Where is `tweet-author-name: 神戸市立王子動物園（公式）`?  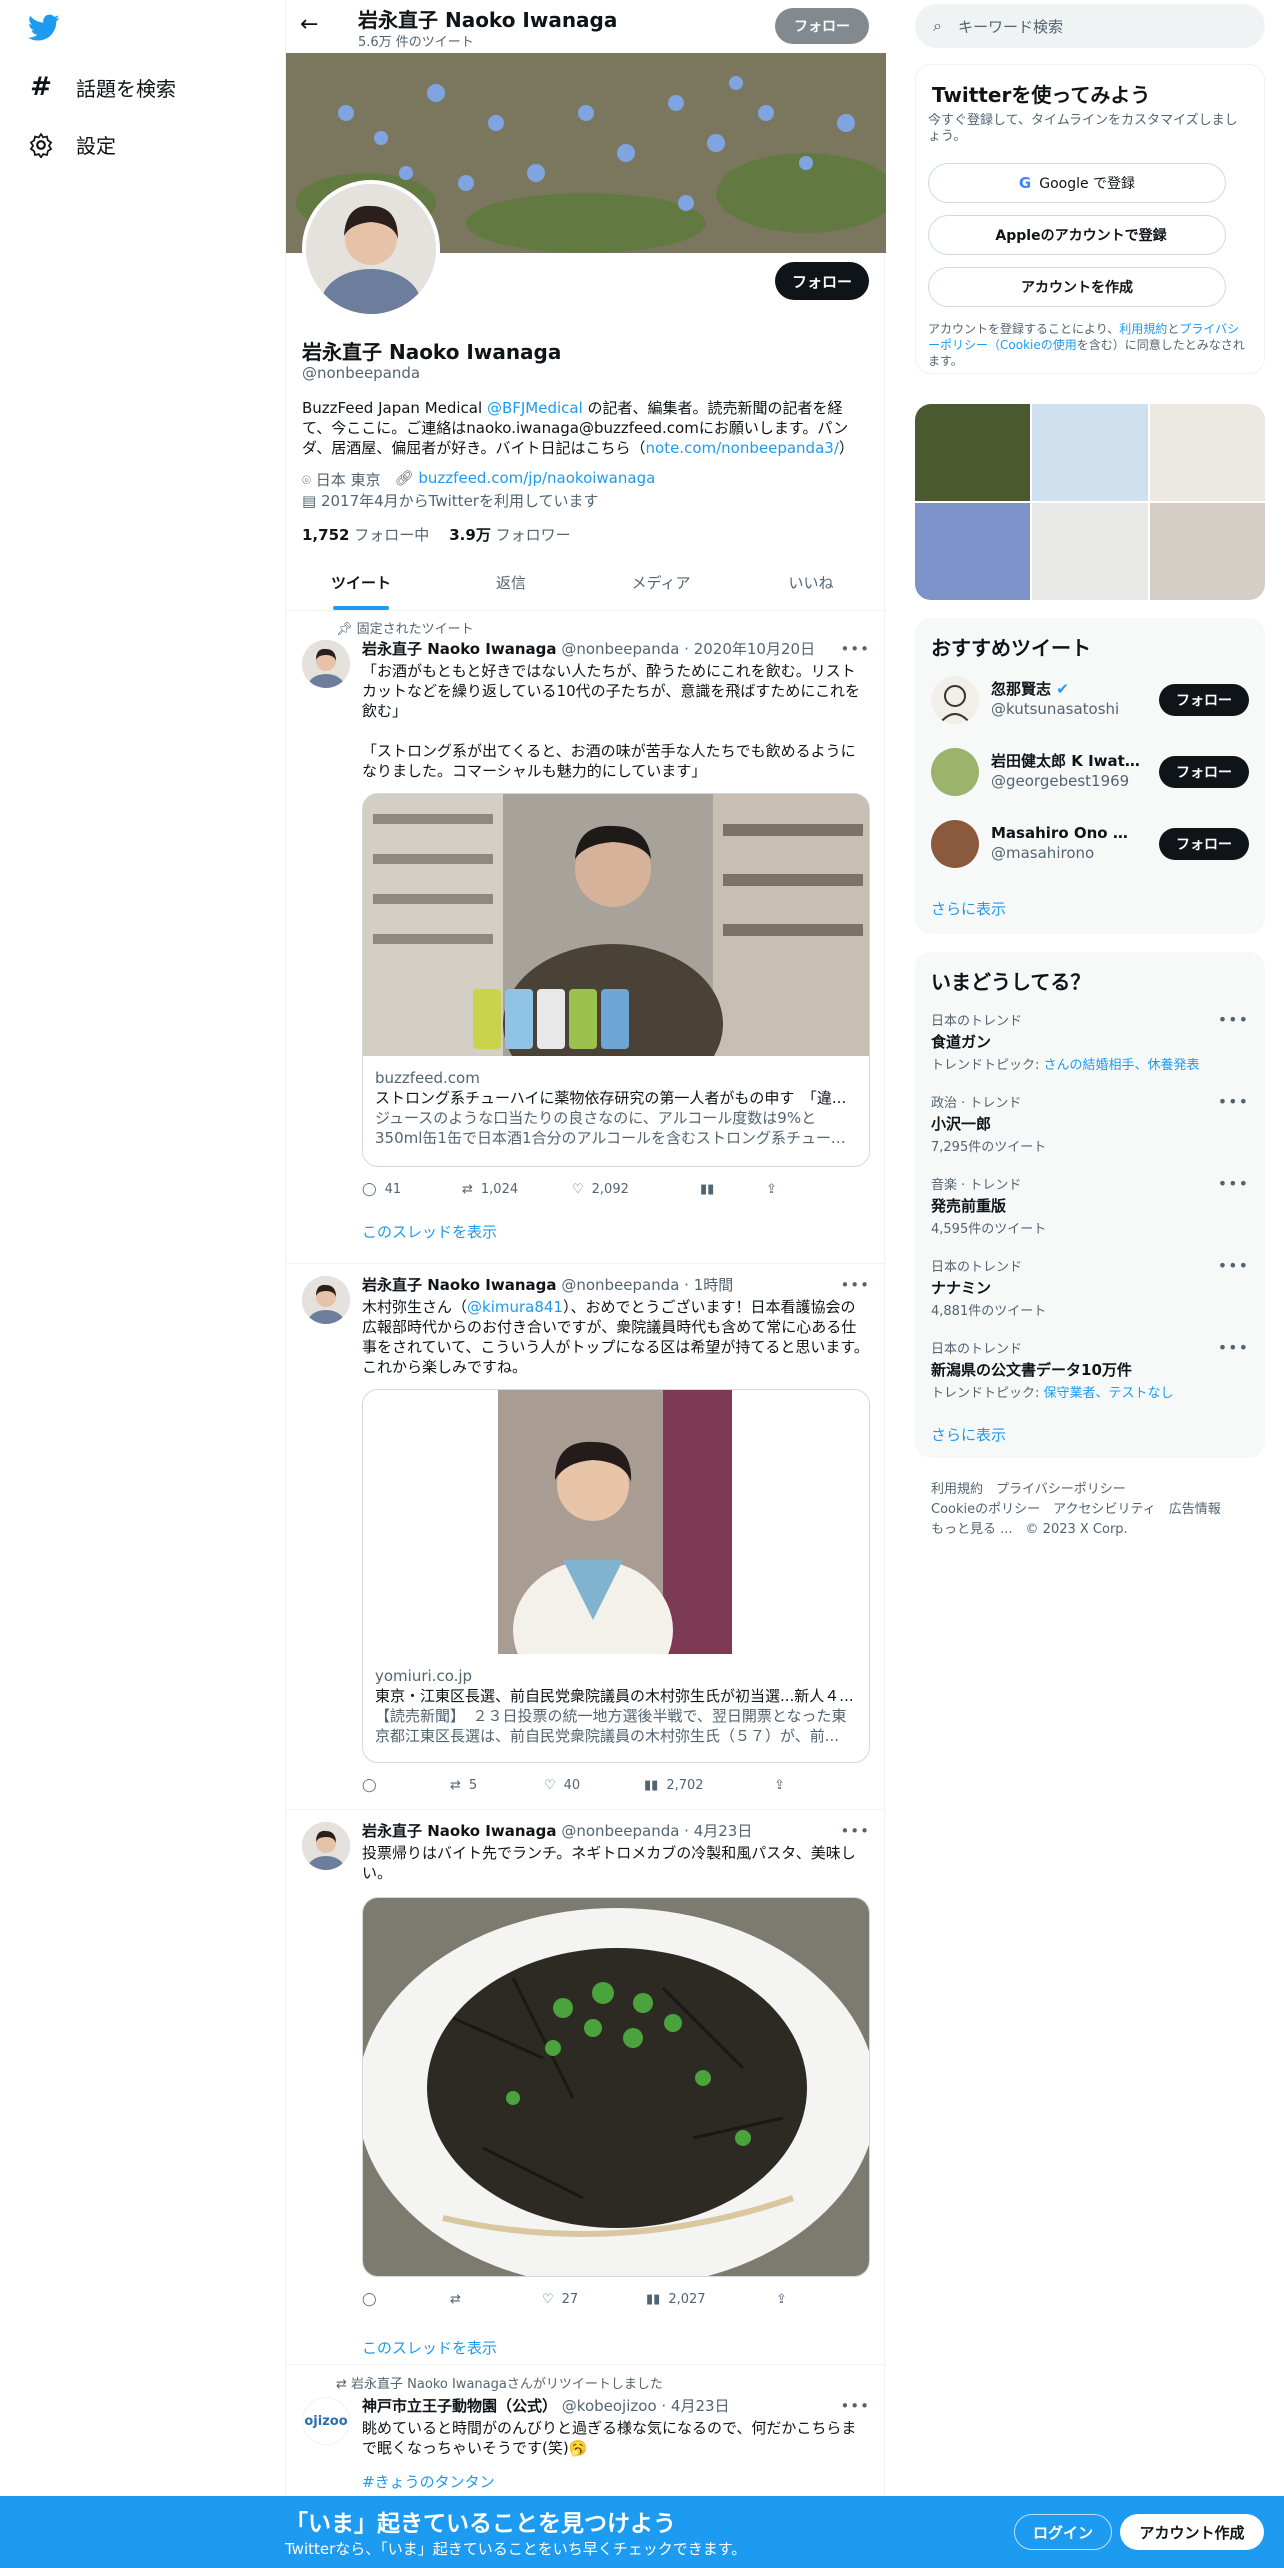 tweet-author-name: 神戸市立王子動物園（公式） is located at coordinates (459, 2406).